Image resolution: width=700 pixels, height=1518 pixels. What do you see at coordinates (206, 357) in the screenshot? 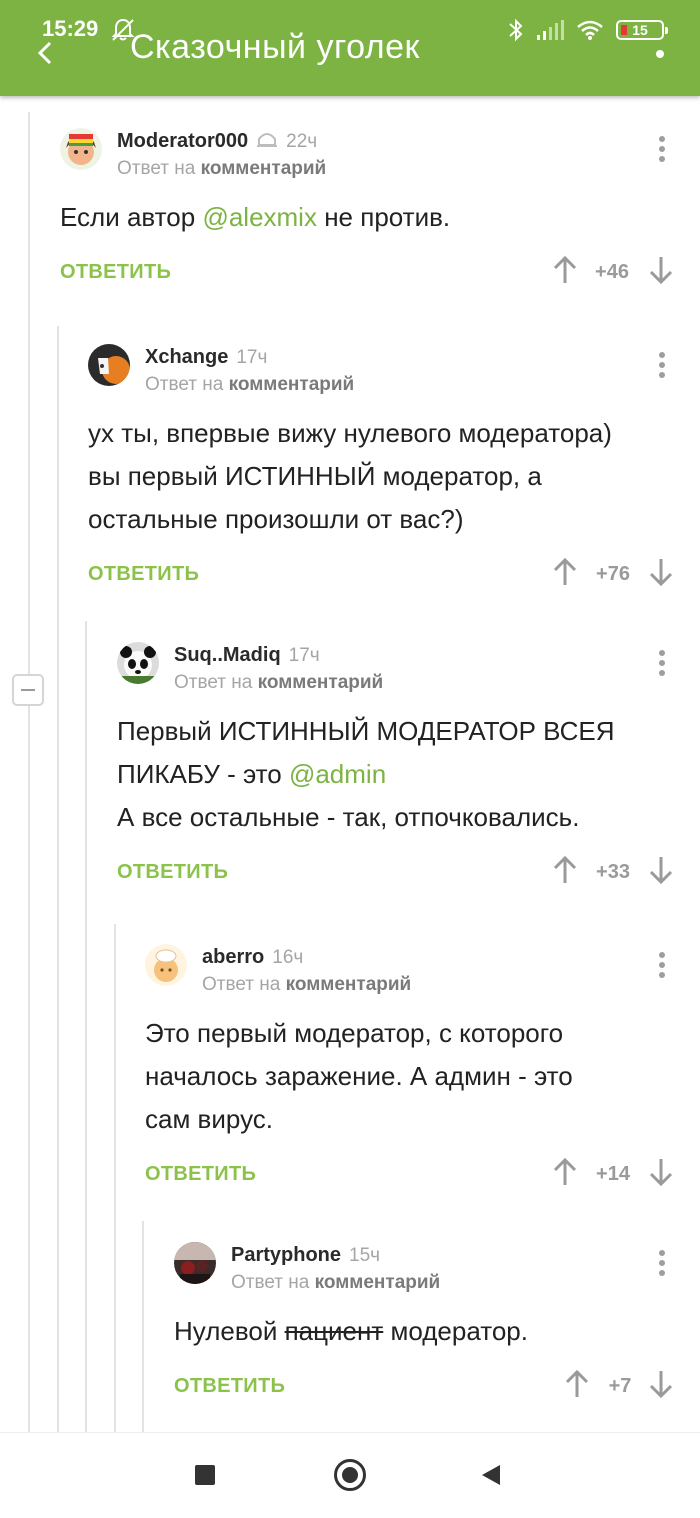
I see `comment-author: Xchange 17ч` at bounding box center [206, 357].